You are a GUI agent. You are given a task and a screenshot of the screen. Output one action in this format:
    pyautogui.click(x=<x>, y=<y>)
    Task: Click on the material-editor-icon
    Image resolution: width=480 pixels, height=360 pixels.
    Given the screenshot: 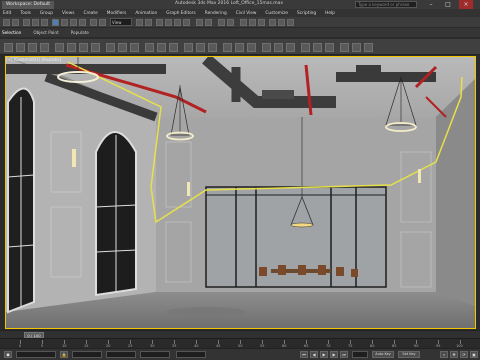 What is the action you would take?
    pyautogui.click(x=261, y=22)
    